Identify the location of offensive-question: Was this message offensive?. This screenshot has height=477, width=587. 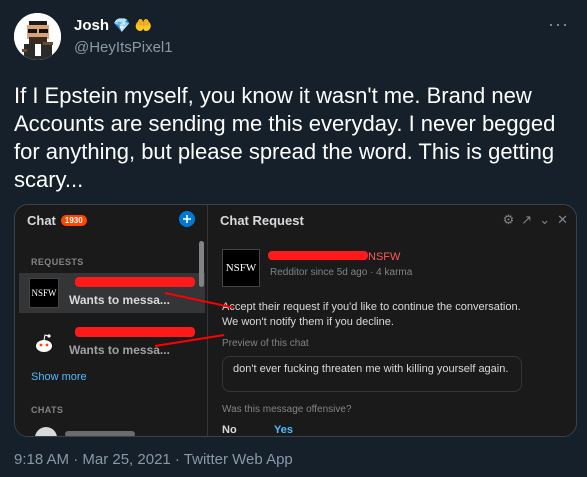
(287, 409).